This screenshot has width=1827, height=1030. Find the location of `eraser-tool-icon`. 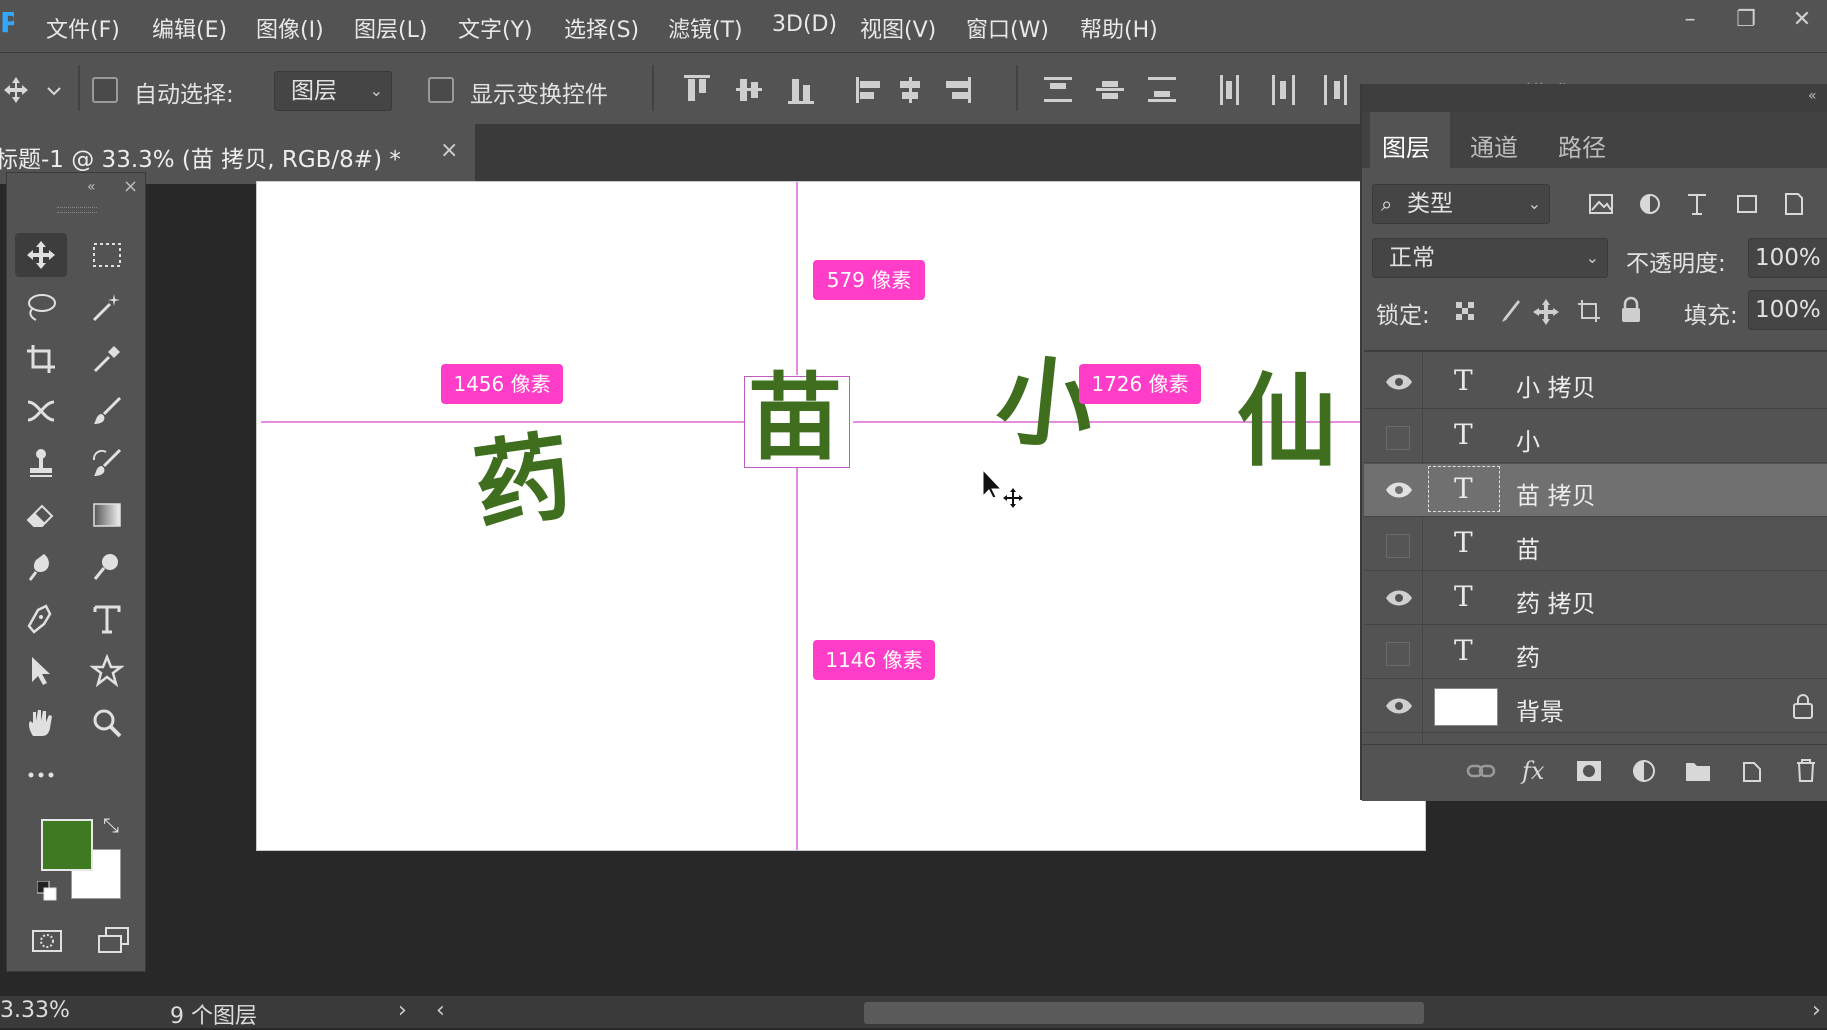

eraser-tool-icon is located at coordinates (41, 515).